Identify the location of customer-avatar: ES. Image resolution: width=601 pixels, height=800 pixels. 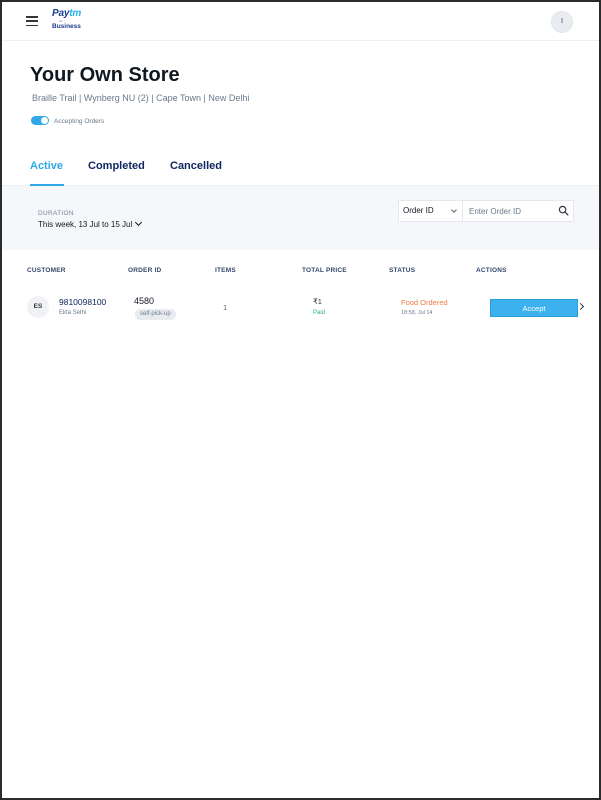
(38, 307).